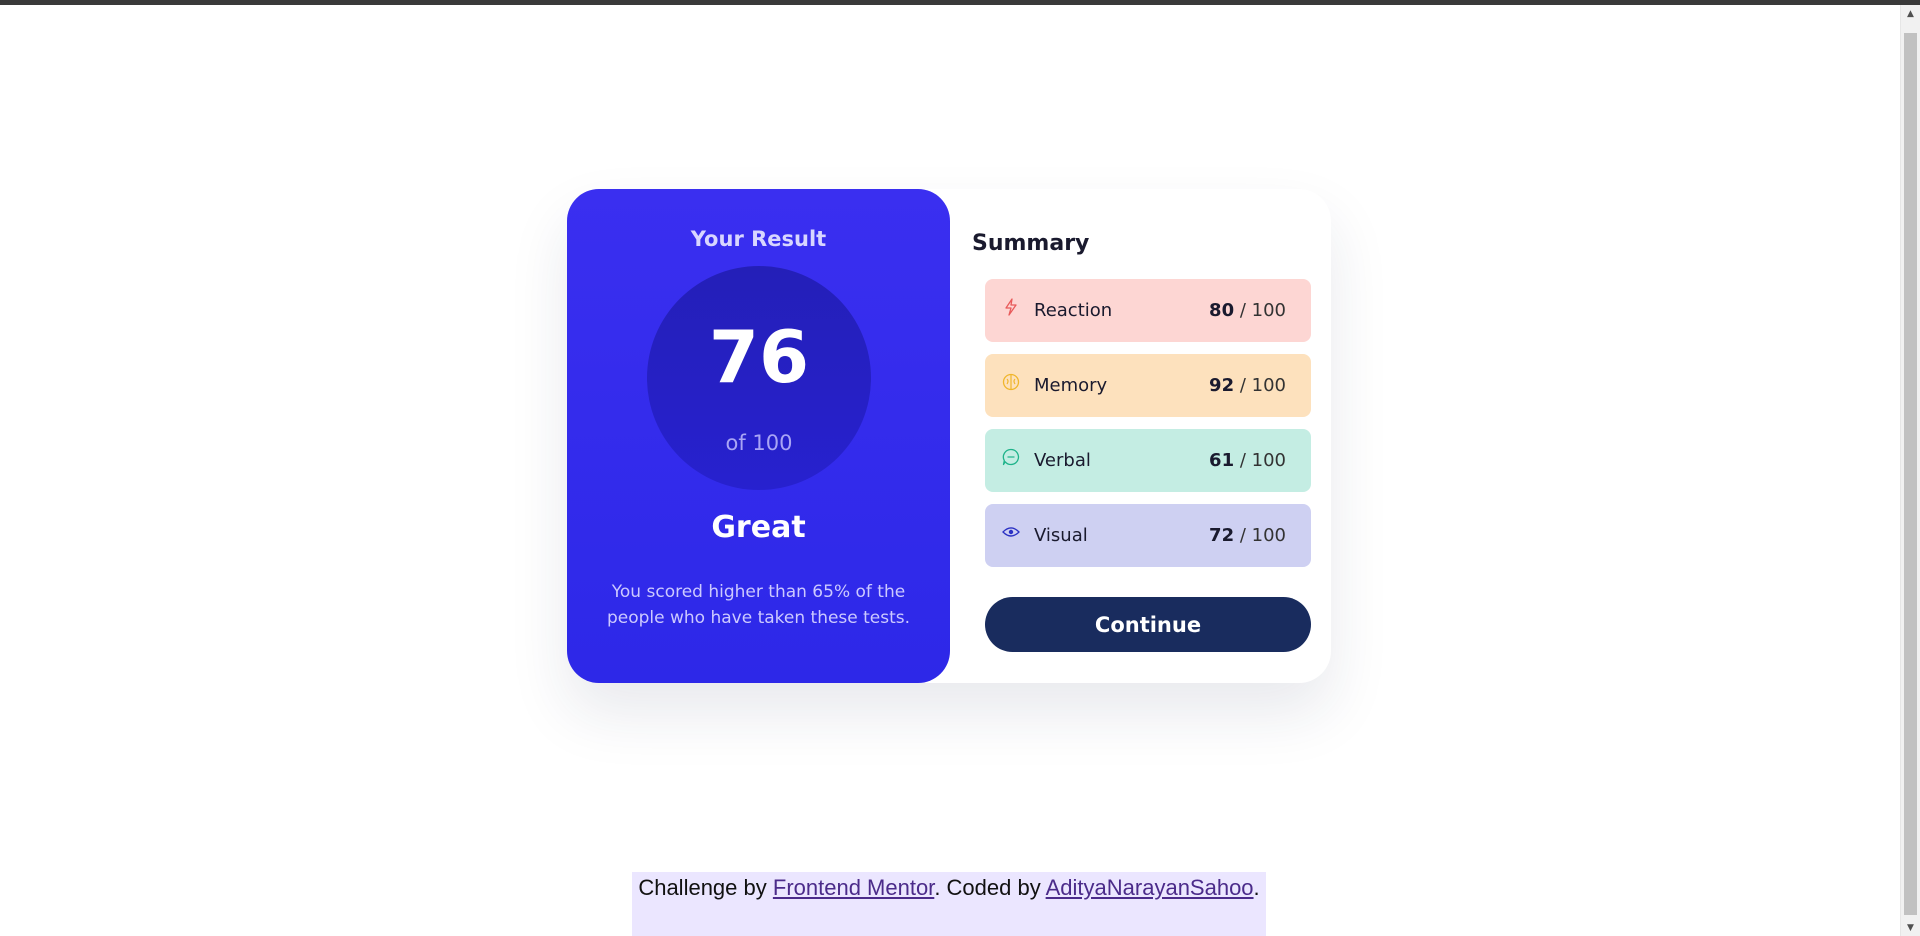 This screenshot has height=936, width=1920. What do you see at coordinates (990, 887) in the screenshot?
I see `footer-middle: . Coded by` at bounding box center [990, 887].